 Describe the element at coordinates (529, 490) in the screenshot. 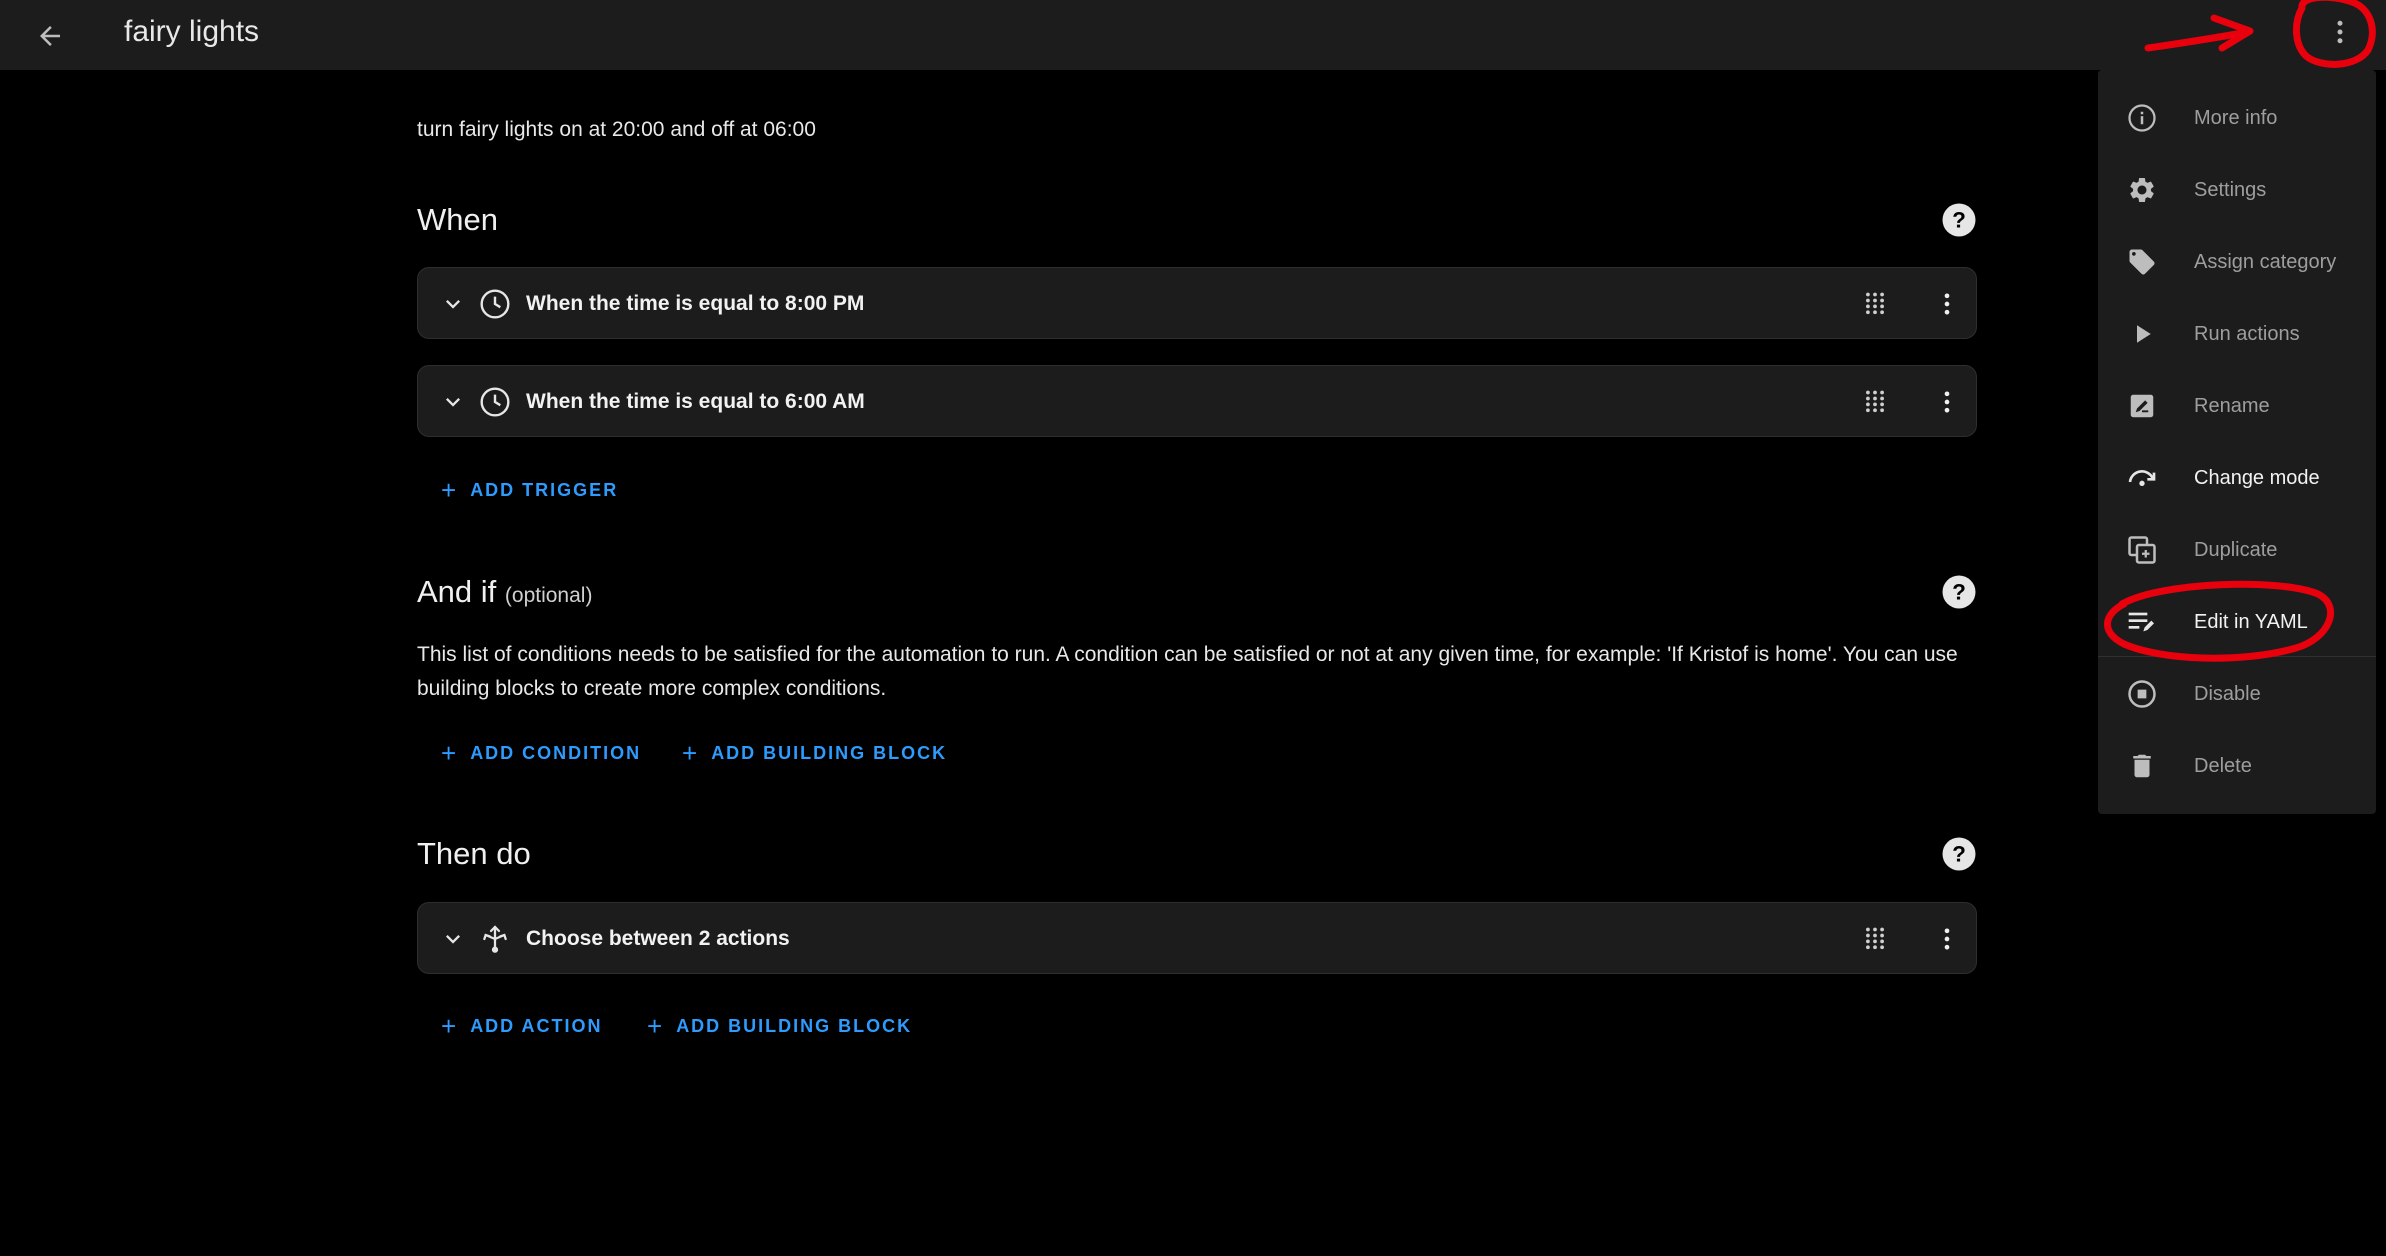

I see `add-trigger-button: + ADD TRIGGER` at that location.